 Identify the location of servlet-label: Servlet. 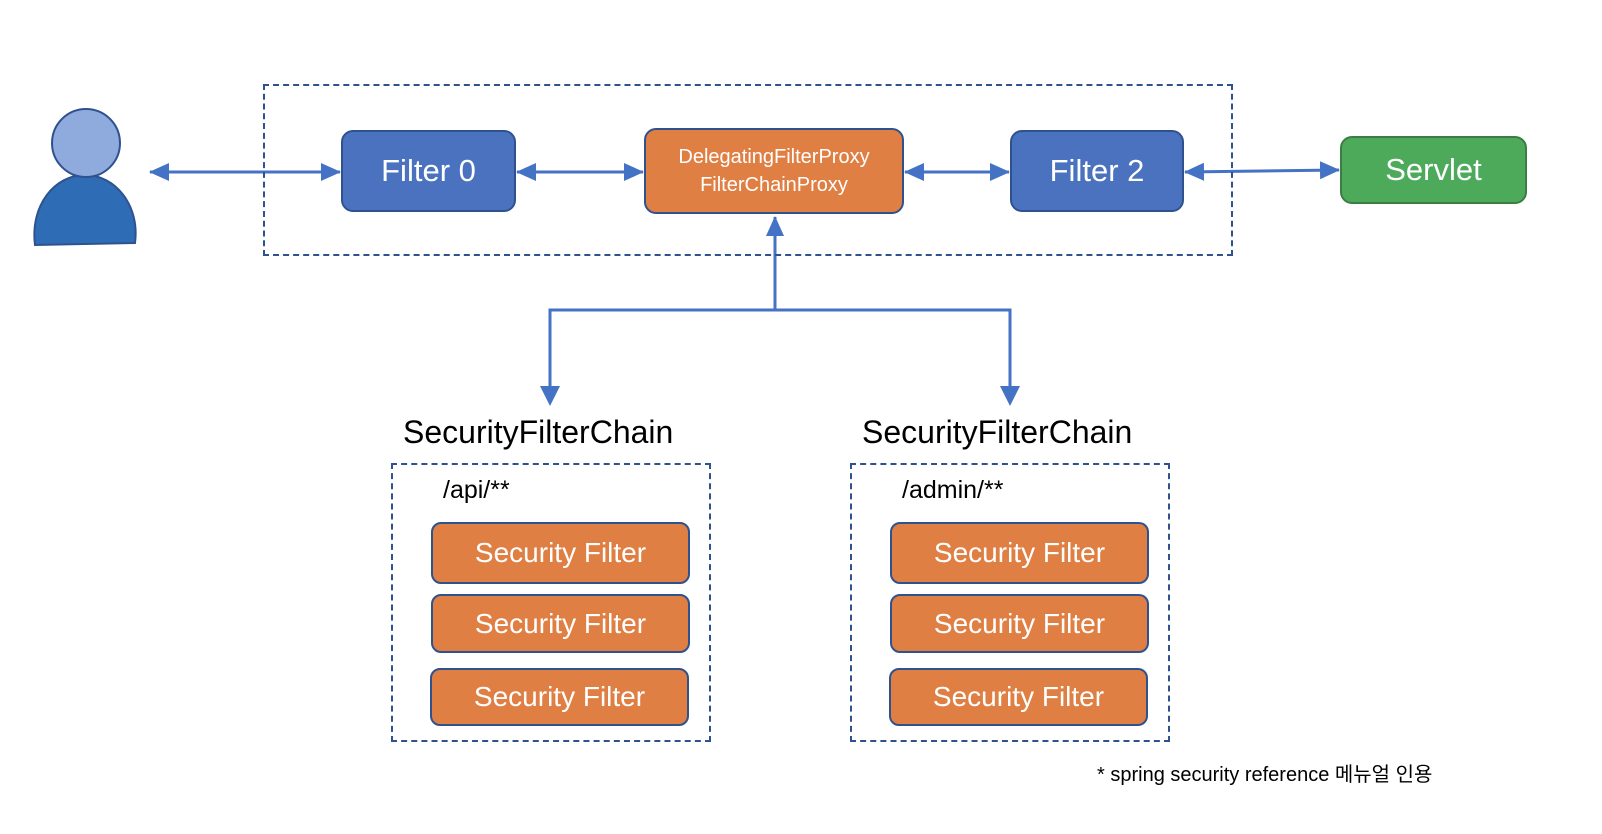
(1433, 169).